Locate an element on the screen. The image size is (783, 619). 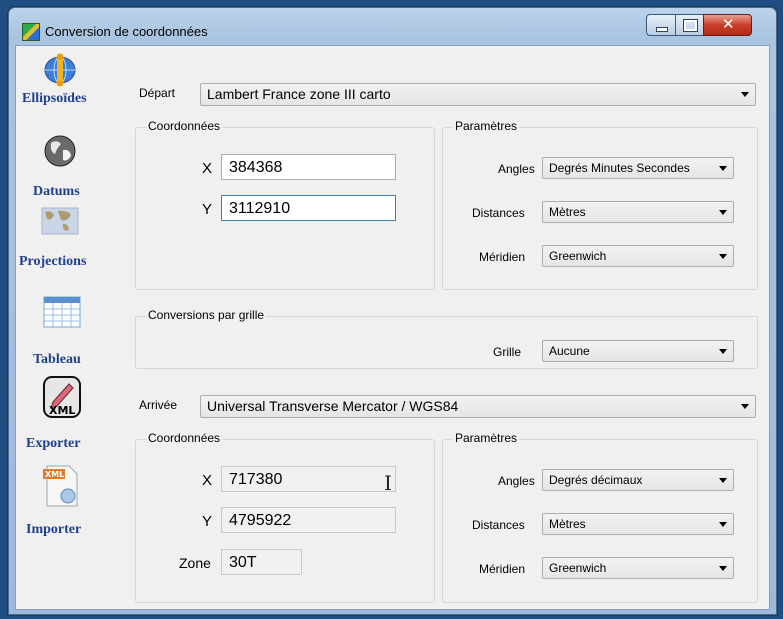
grid-conversion-group: Conversions par grille Grille Aucune is located at coordinates (446, 338).